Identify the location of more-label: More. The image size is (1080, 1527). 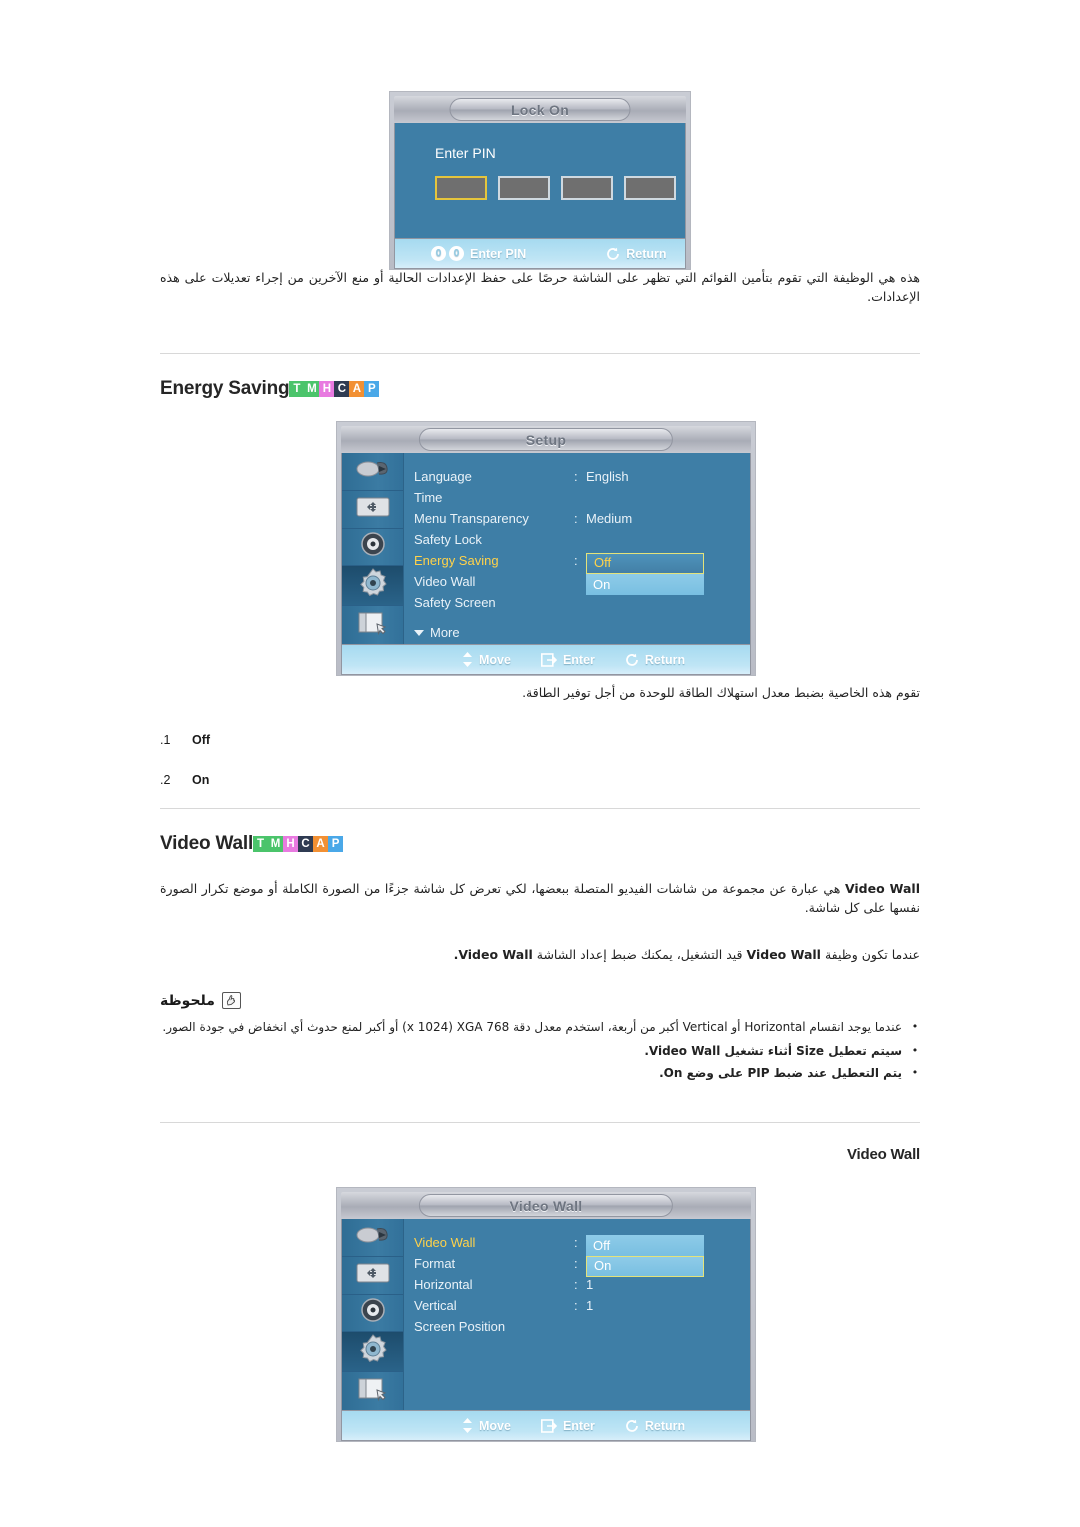
(445, 632).